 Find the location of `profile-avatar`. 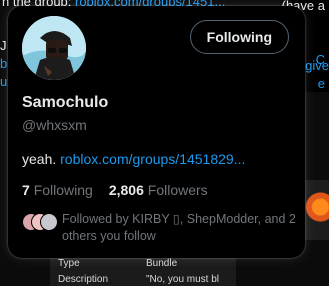

profile-avatar is located at coordinates (54, 48).